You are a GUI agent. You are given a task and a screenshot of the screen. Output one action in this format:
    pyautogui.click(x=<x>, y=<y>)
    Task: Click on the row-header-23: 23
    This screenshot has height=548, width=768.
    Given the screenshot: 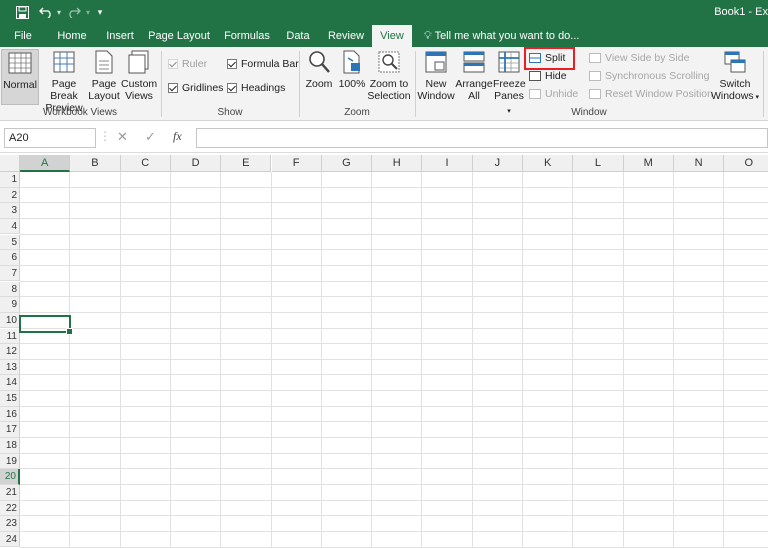 What is the action you would take?
    pyautogui.click(x=10, y=524)
    